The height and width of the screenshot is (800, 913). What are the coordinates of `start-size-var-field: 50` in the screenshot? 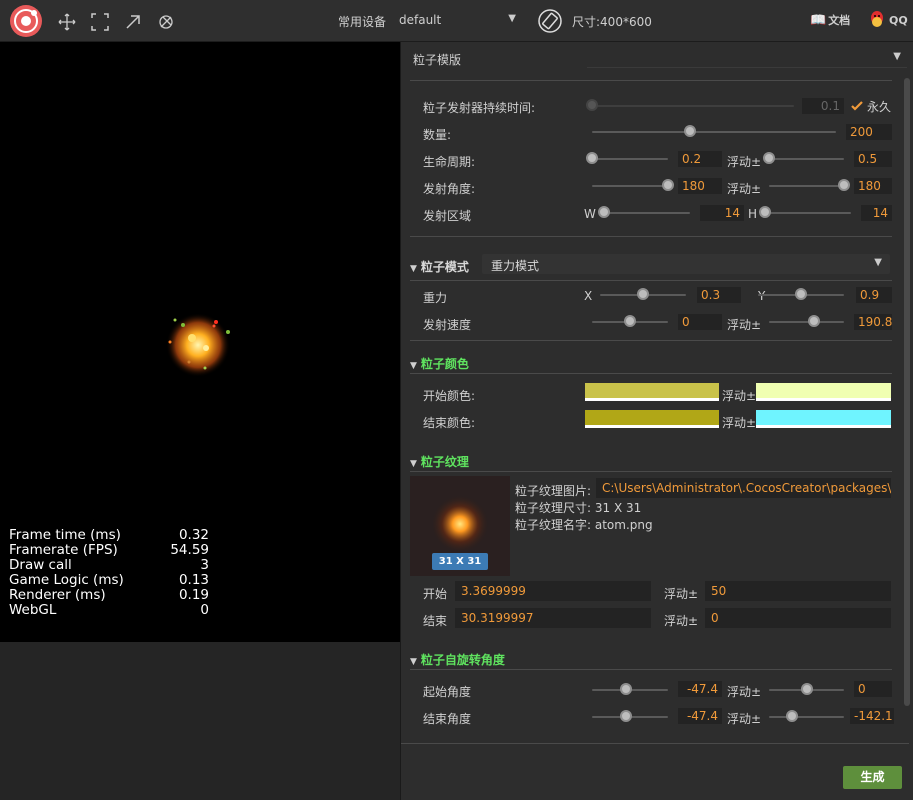 It's located at (798, 591).